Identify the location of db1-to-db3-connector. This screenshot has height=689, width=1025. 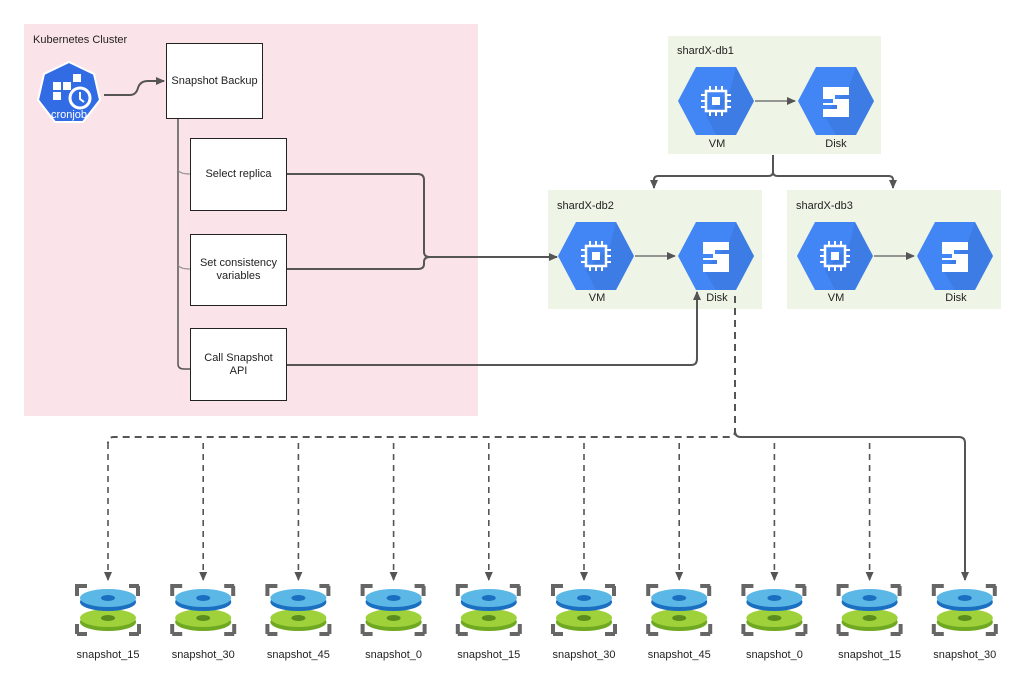
(834, 180).